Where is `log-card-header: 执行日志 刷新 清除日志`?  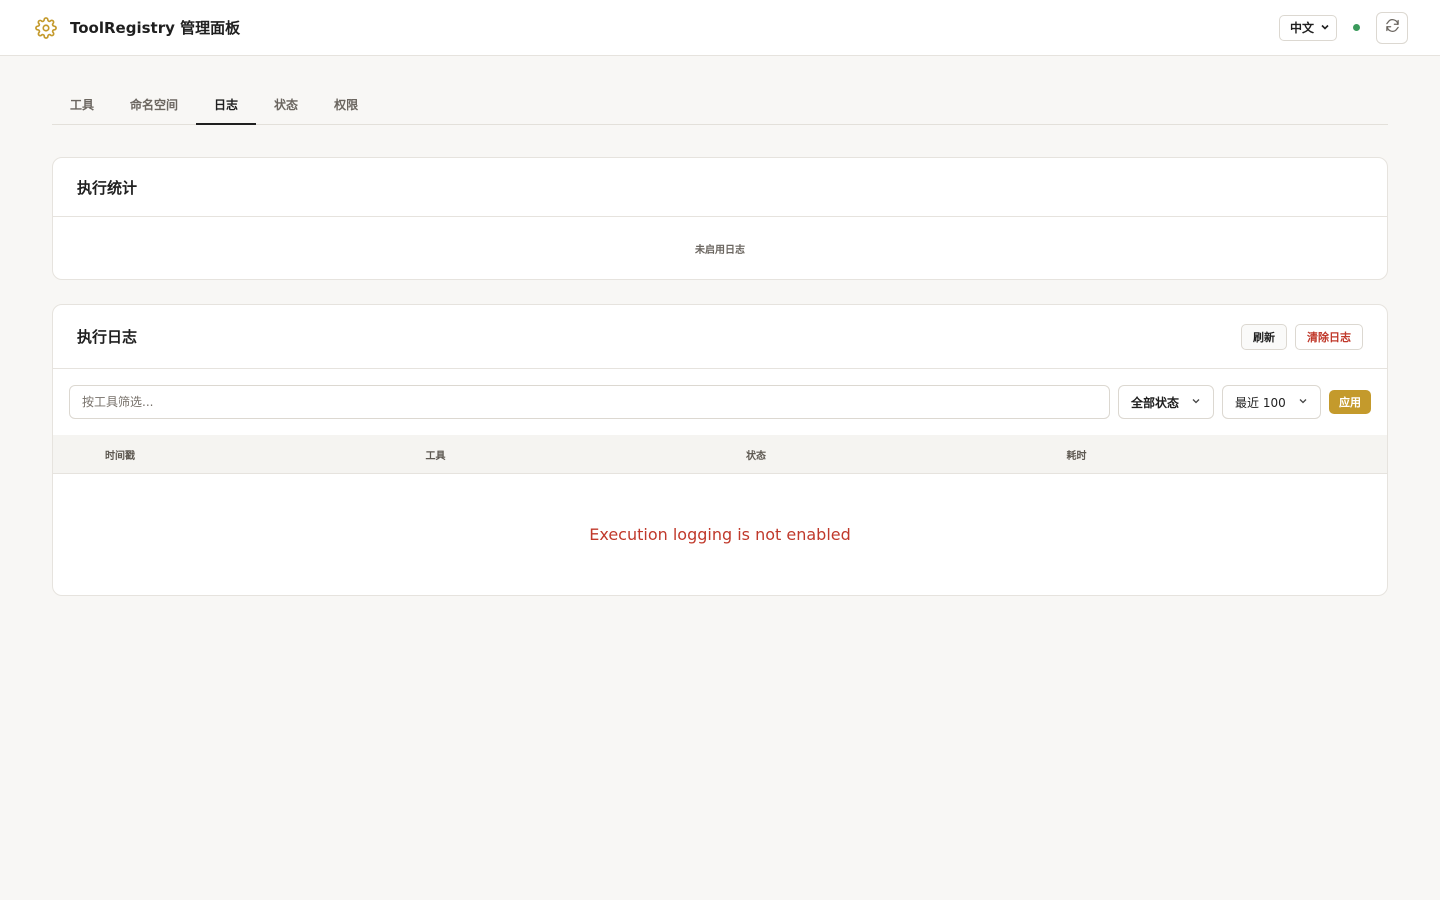
log-card-header: 执行日志 刷新 清除日志 is located at coordinates (720, 337).